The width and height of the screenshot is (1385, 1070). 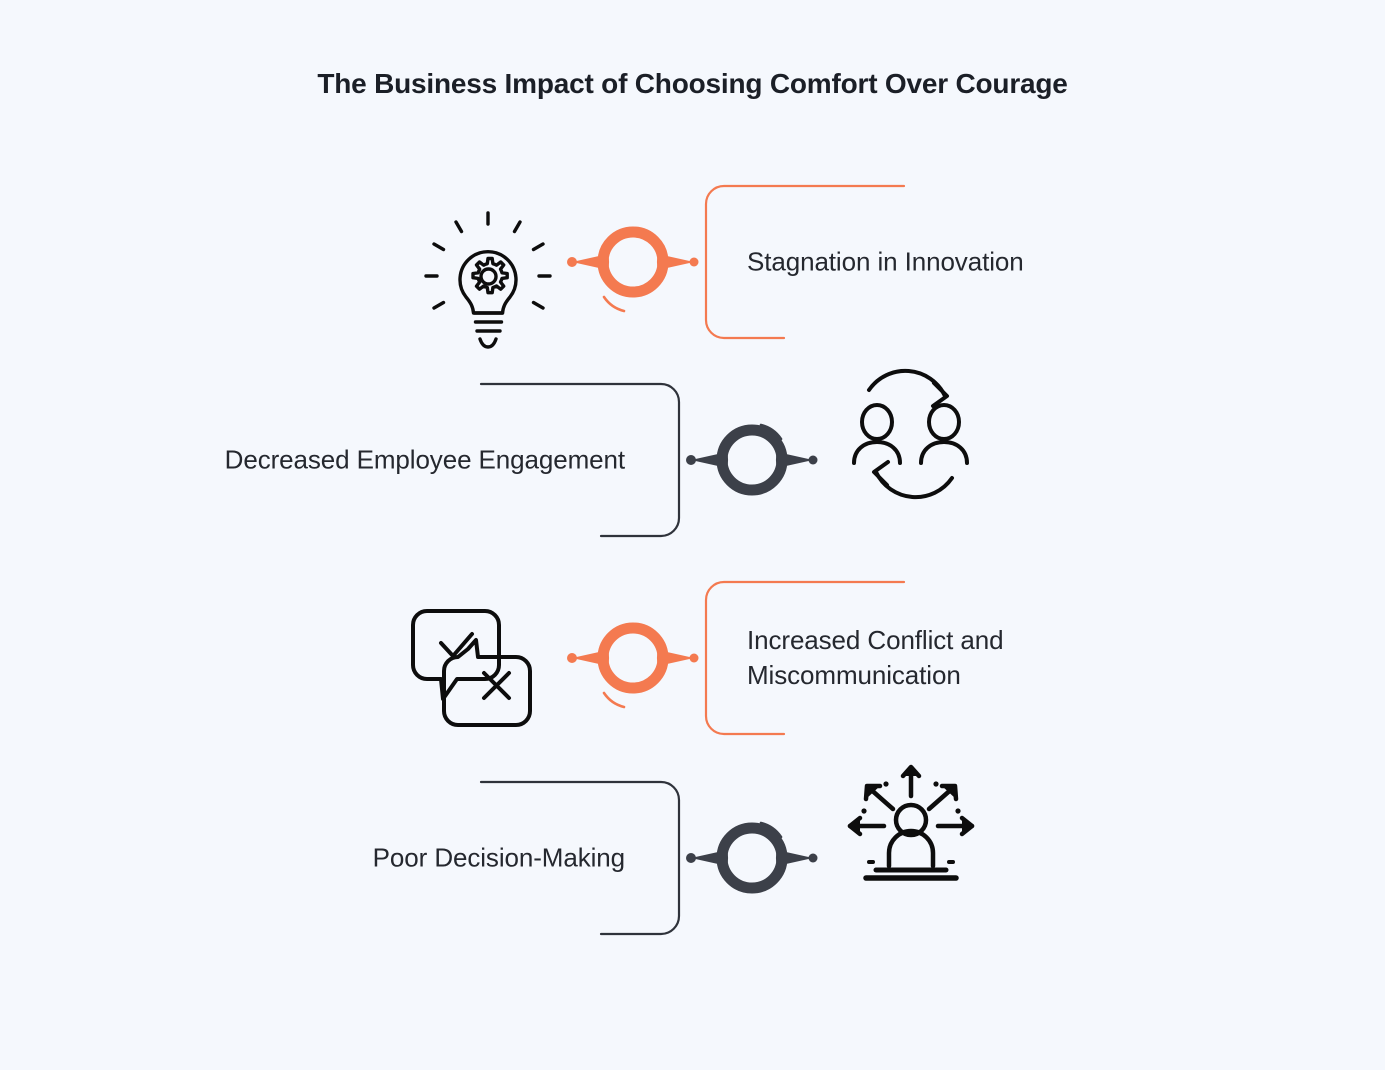 I want to click on row-label: Poor Decision-Making, so click(x=498, y=857).